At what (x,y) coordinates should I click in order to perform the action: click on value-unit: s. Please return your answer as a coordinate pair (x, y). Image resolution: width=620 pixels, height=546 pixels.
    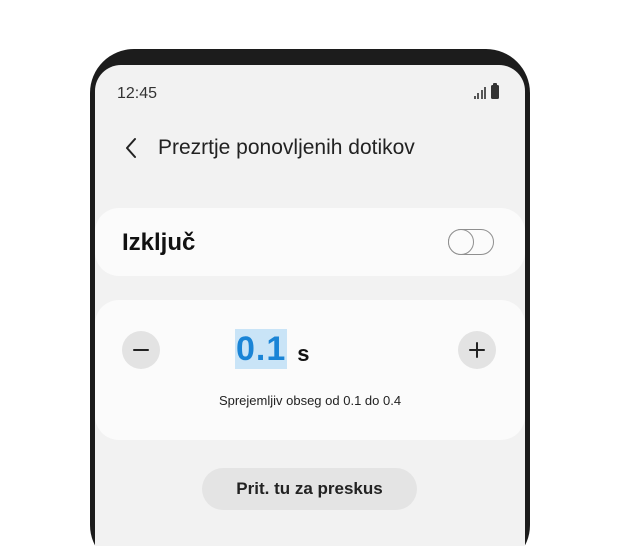
    Looking at the image, I should click on (303, 353).